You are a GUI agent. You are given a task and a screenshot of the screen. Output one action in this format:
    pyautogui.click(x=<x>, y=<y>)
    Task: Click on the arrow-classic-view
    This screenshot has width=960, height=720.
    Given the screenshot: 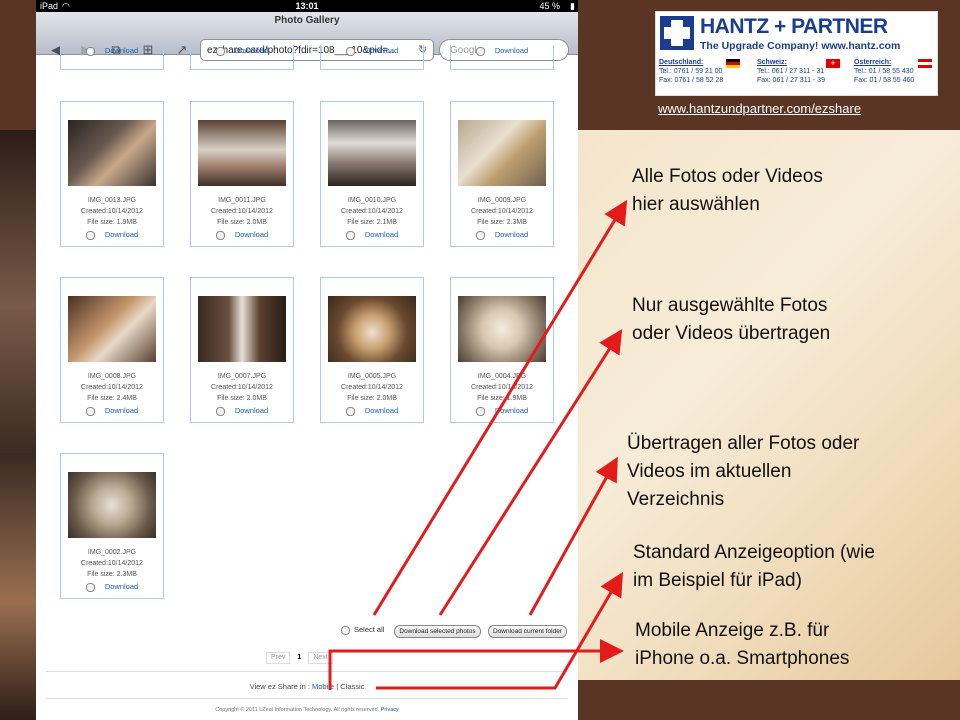 What is the action you would take?
    pyautogui.click(x=500, y=630)
    